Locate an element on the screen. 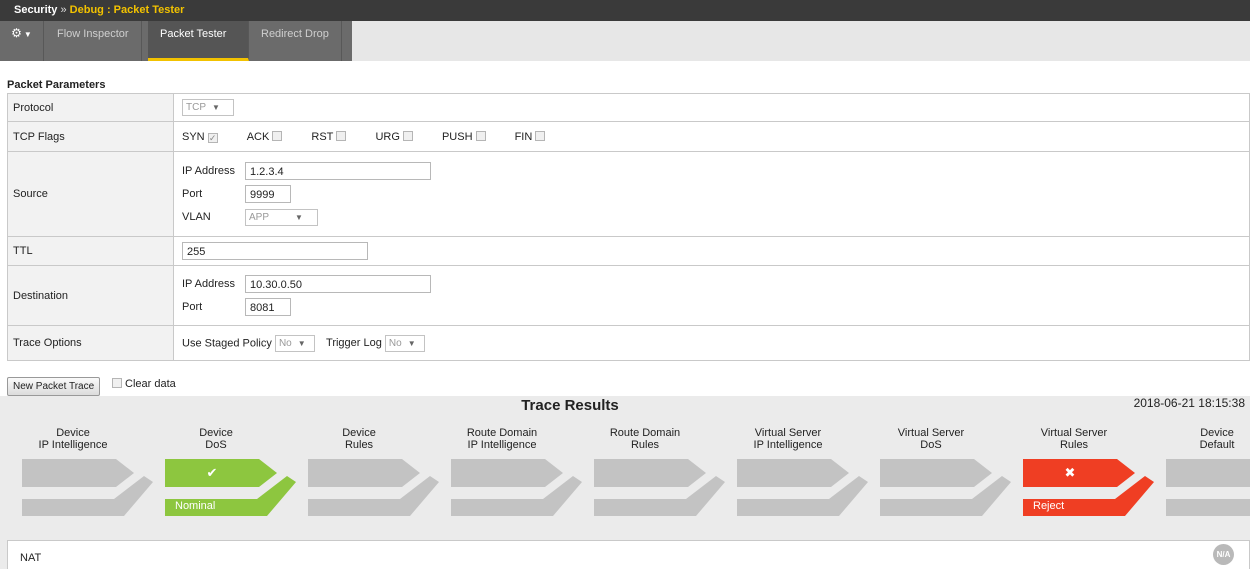 This screenshot has width=1250, height=569. nat-label: NAT is located at coordinates (31, 558).